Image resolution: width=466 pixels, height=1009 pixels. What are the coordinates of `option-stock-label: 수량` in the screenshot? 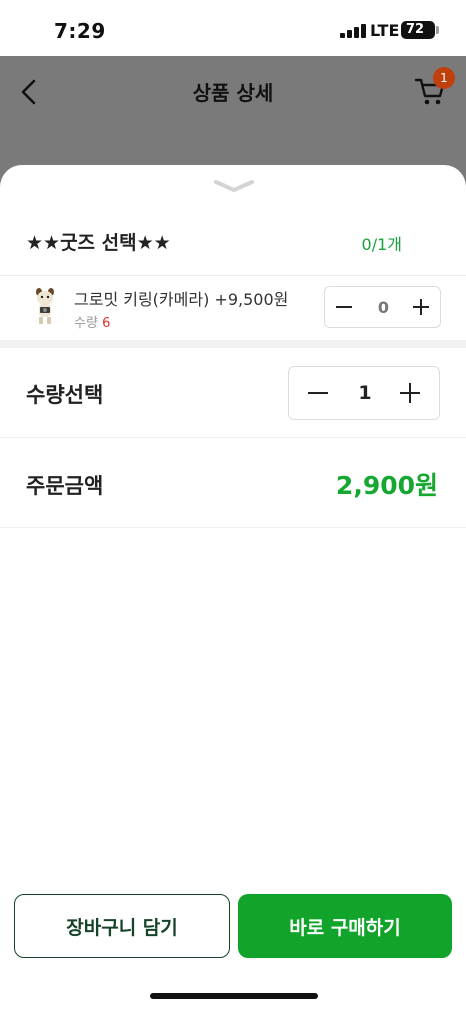 It's located at (86, 323).